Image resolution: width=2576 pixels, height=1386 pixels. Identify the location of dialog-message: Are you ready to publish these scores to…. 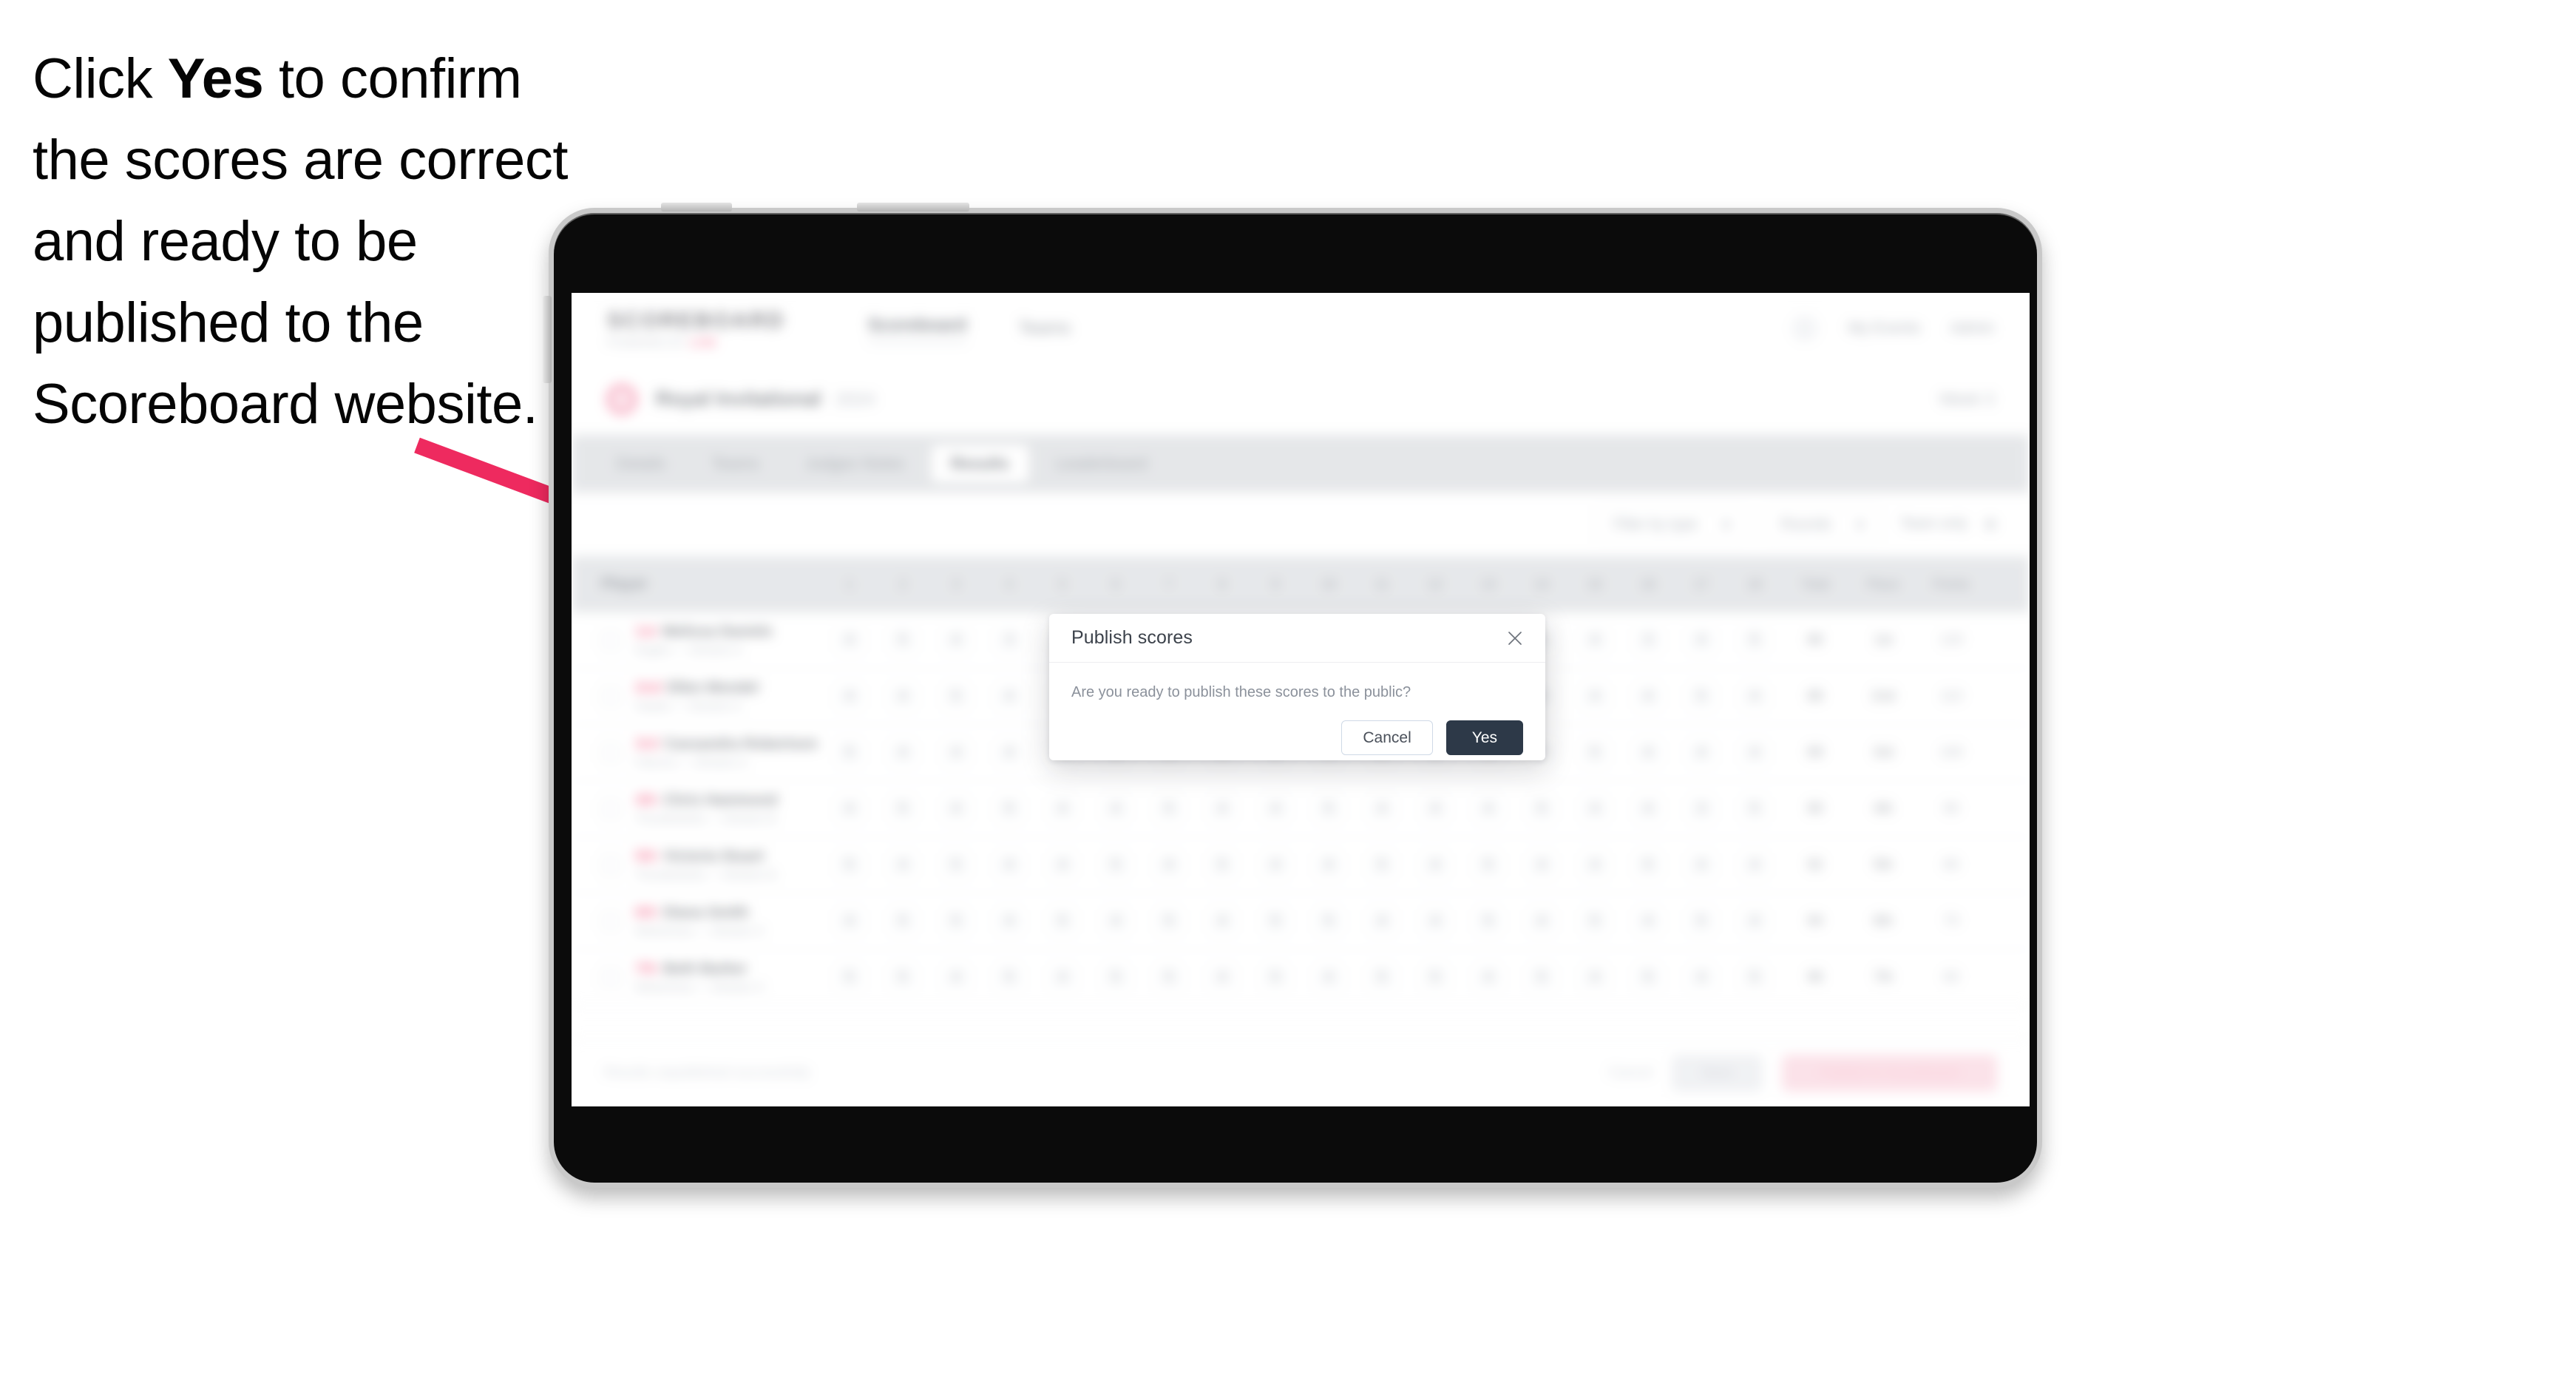
(1241, 692).